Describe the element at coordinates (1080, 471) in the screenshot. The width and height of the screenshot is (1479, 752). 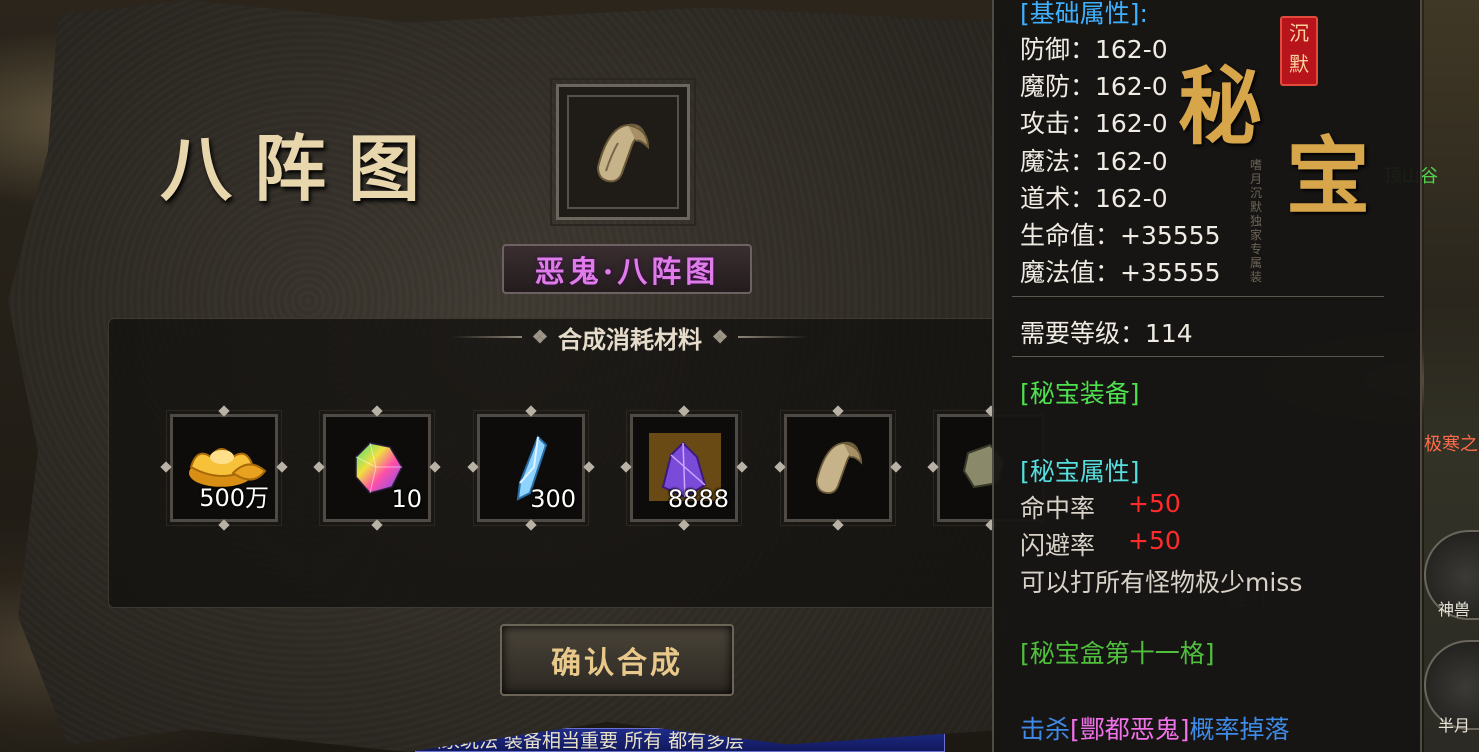
I see `secret-attr-header: [秘宝属性]` at that location.